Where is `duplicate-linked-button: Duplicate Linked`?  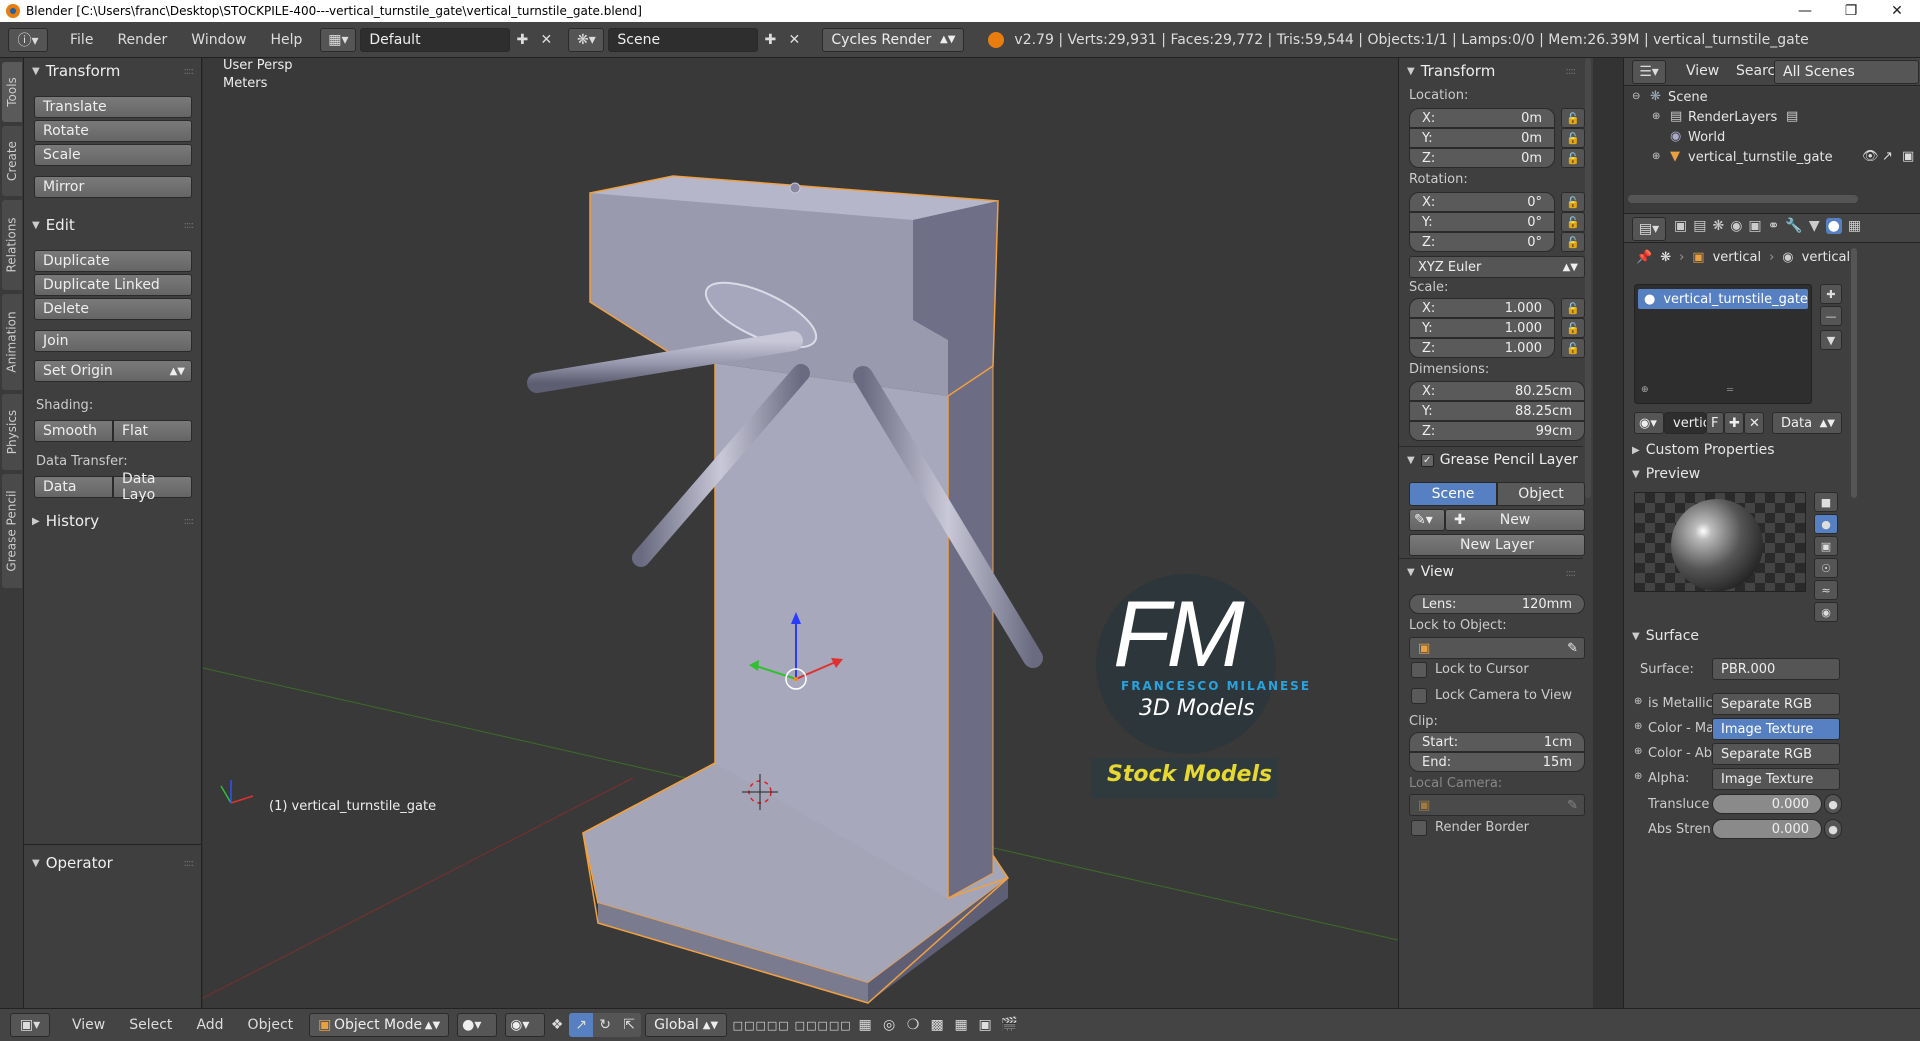 duplicate-linked-button: Duplicate Linked is located at coordinates (113, 285).